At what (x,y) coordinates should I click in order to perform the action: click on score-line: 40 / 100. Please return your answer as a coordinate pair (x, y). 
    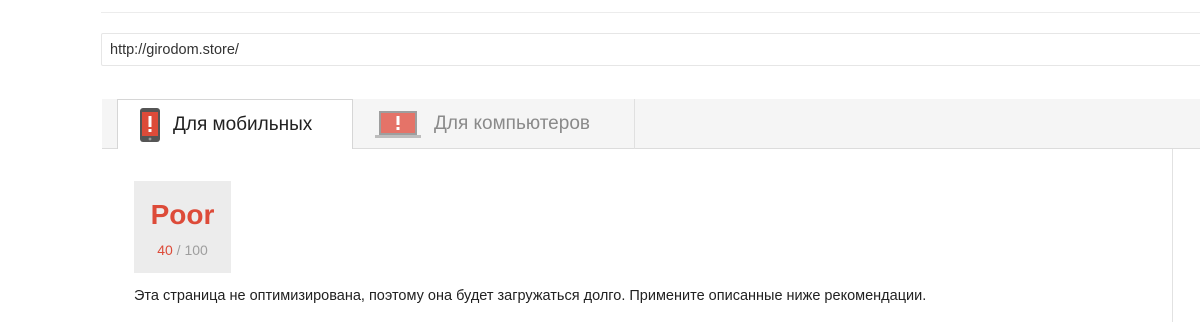
    Looking at the image, I should click on (182, 250).